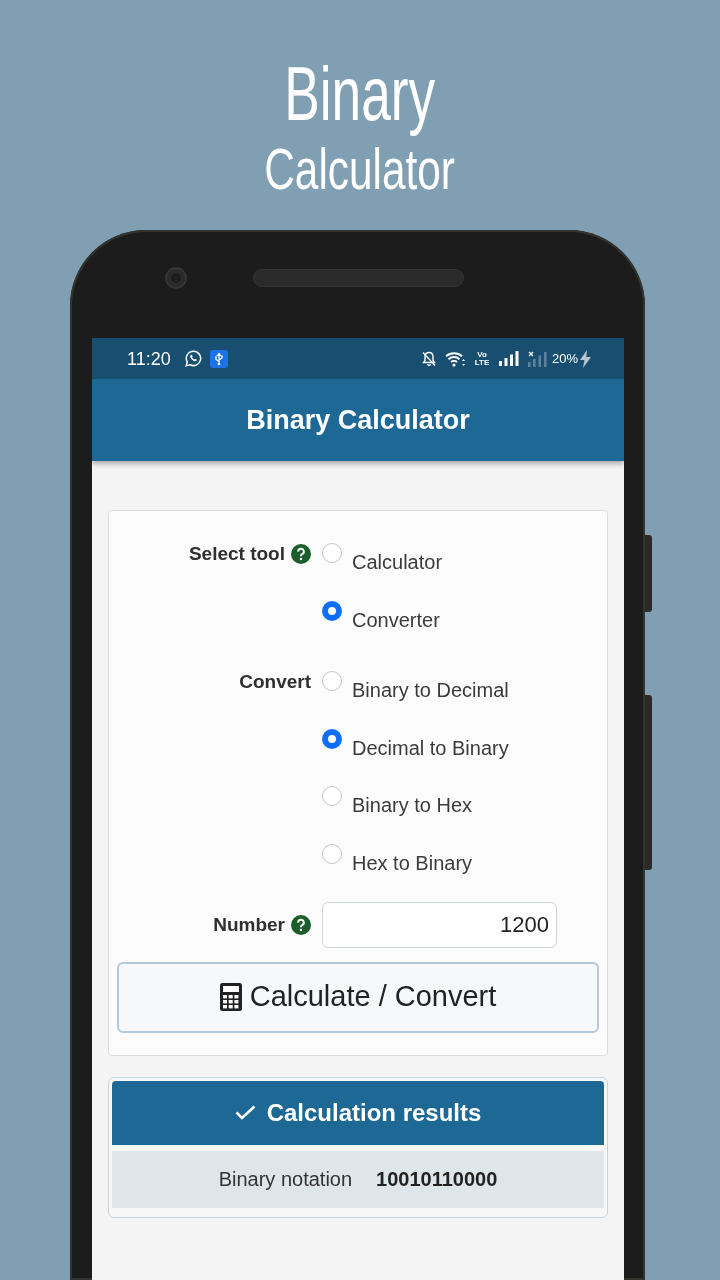 The width and height of the screenshot is (720, 1280). Describe the element at coordinates (149, 358) in the screenshot. I see `status-time: 11:20` at that location.